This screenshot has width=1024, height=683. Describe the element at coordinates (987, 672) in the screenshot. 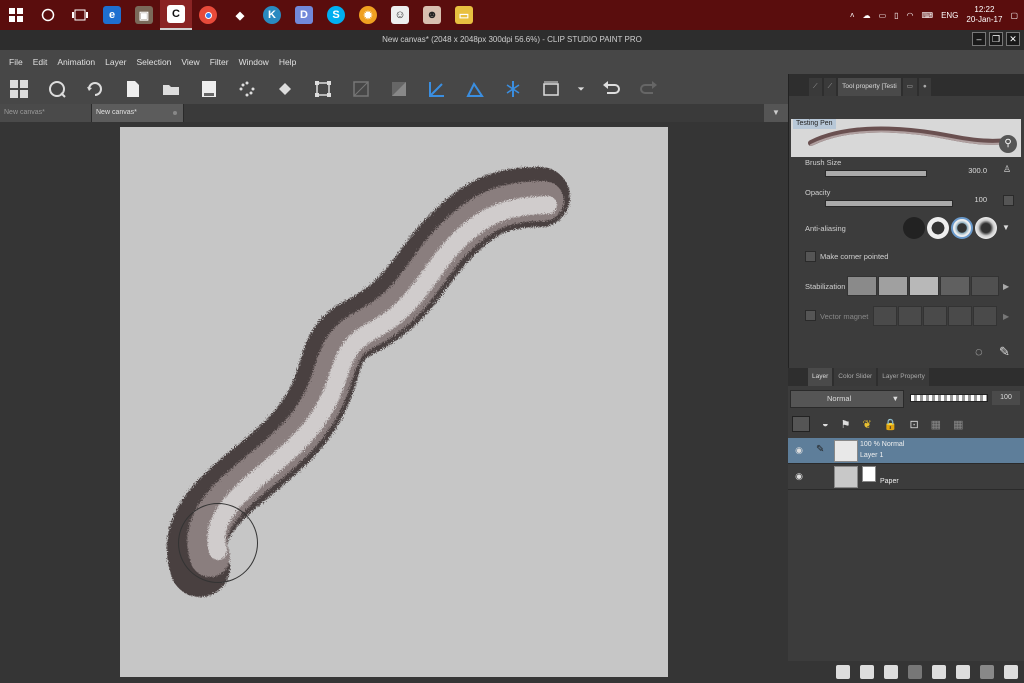

I see `apply-mask-icon` at that location.